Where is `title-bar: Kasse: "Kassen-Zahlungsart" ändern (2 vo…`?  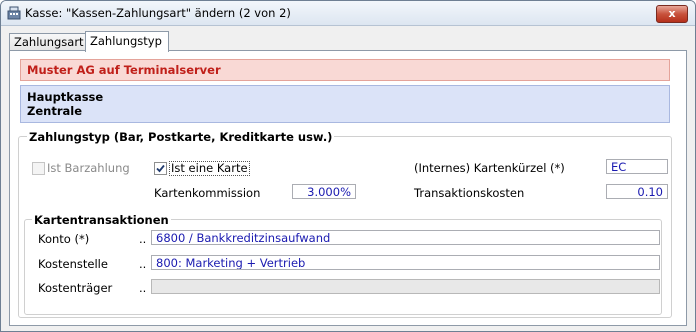
title-bar: Kasse: "Kassen-Zahlungsart" ändern (2 vo… is located at coordinates (348, 13).